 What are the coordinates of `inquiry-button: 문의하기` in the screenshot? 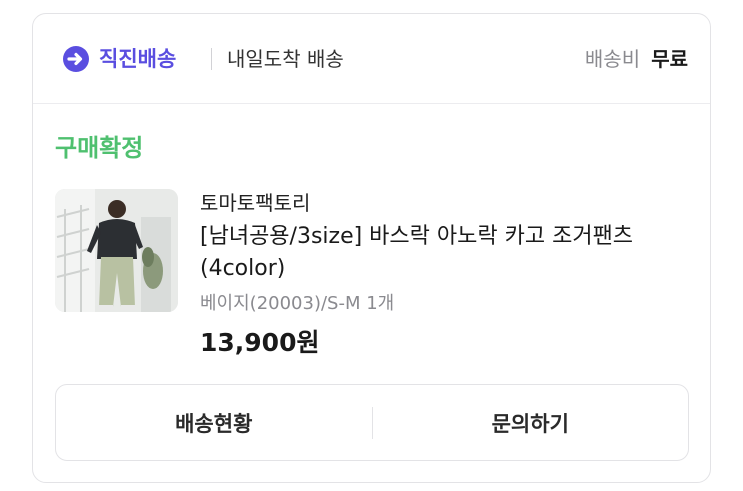 It's located at (531, 422).